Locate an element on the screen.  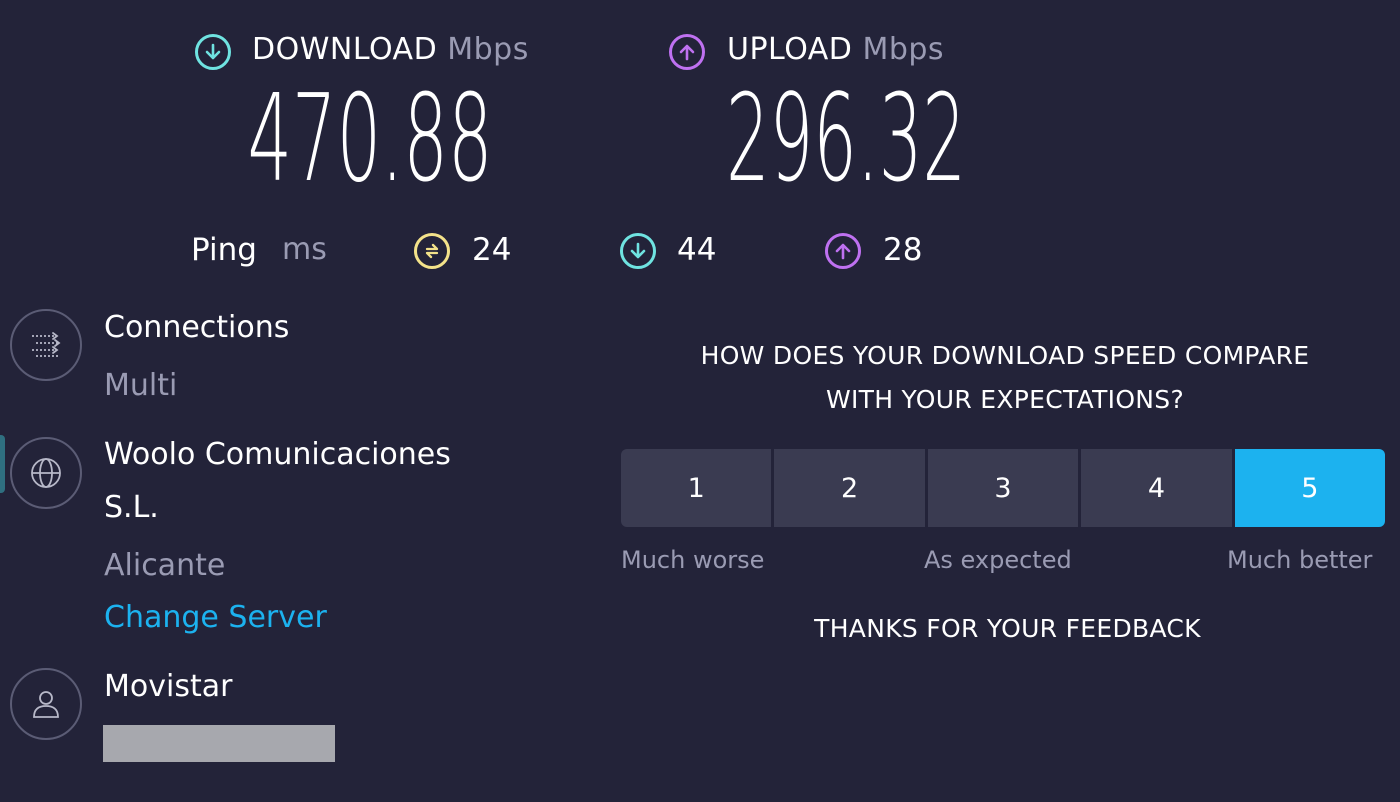
side-edge-tab is located at coordinates (2, 464).